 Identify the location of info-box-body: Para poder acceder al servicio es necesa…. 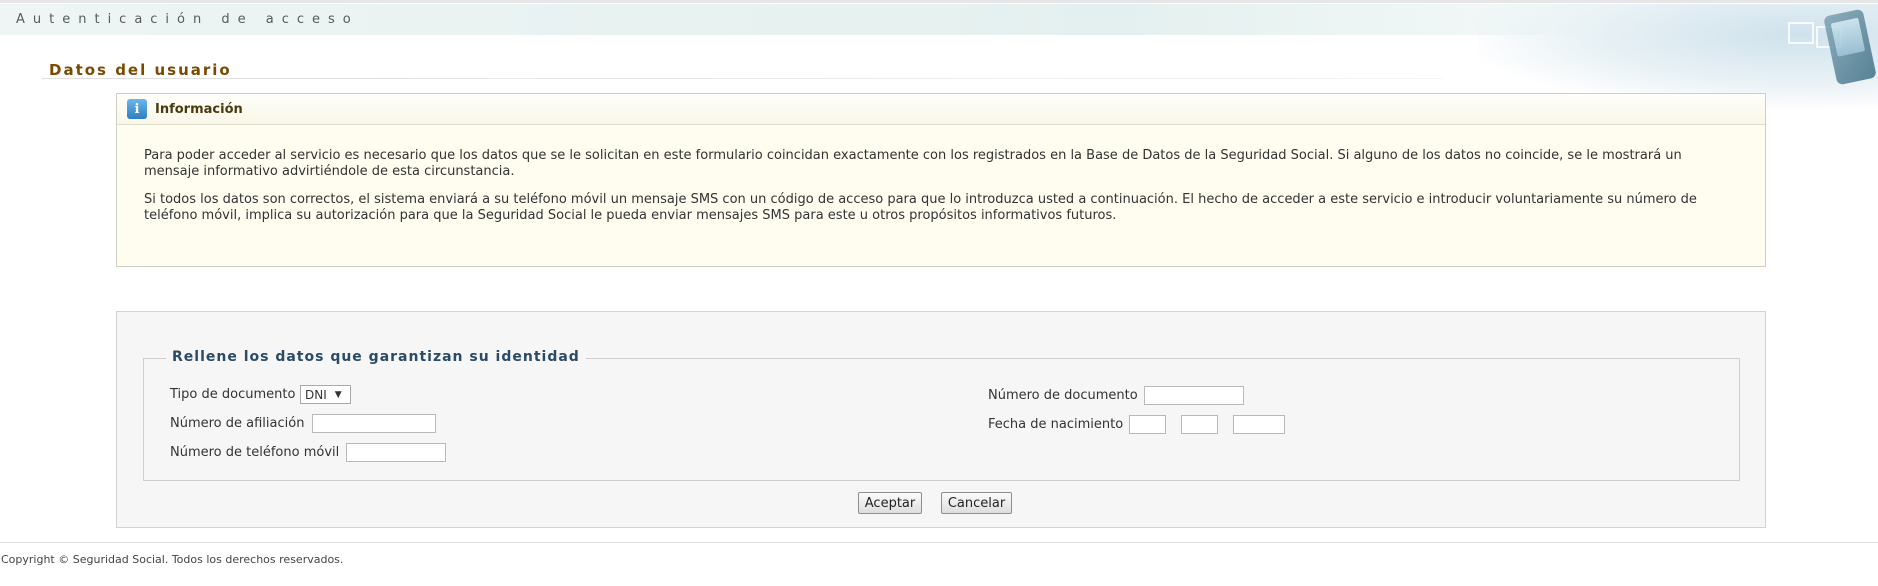
(941, 174).